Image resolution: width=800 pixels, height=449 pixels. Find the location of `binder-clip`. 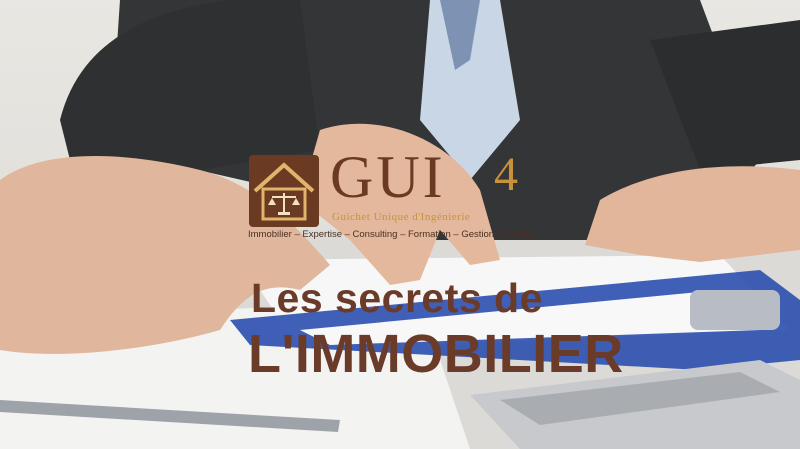

binder-clip is located at coordinates (735, 310).